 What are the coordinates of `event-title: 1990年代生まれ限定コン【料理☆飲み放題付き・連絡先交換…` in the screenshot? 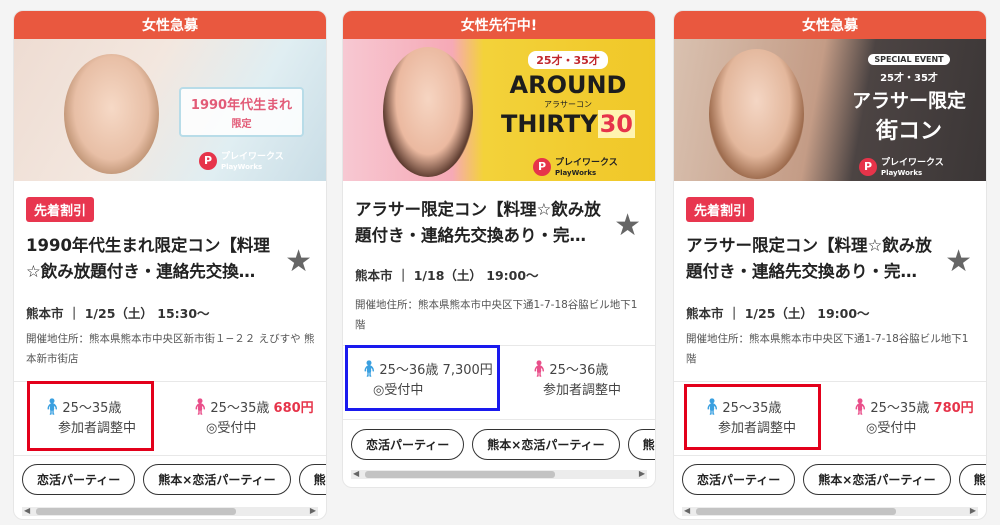 It's located at (155, 259).